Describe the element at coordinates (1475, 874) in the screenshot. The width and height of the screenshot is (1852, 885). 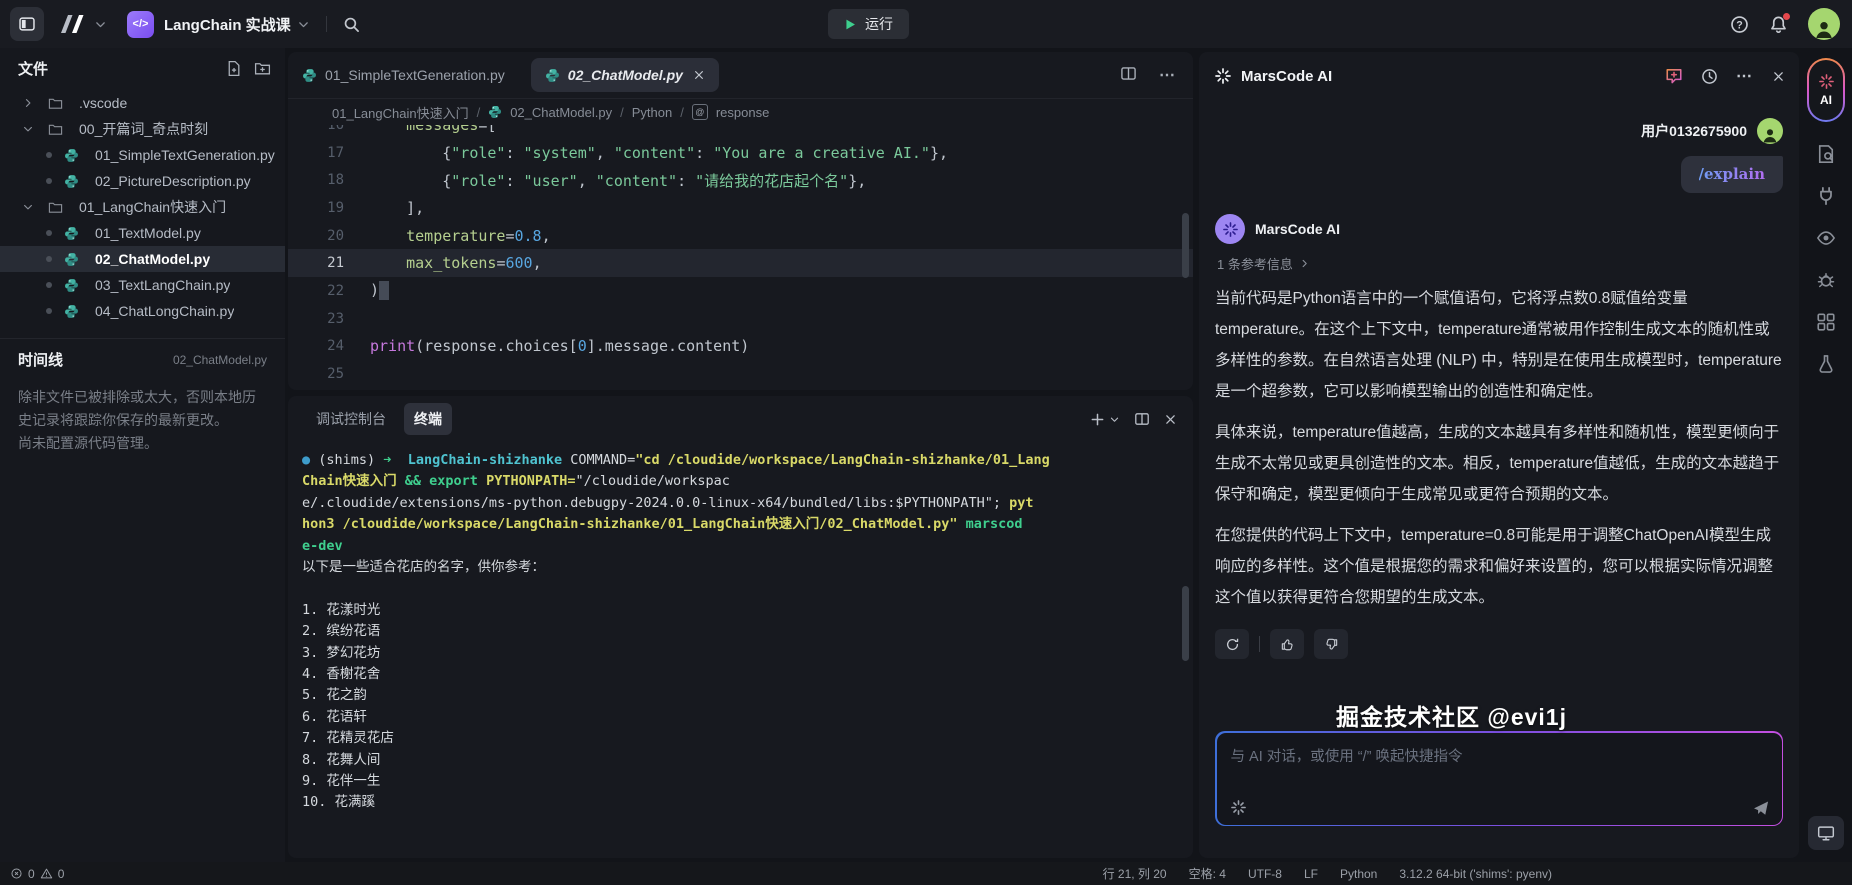
I see `status-item: 3.12.2 64-bit ('shims': pyenv)` at that location.